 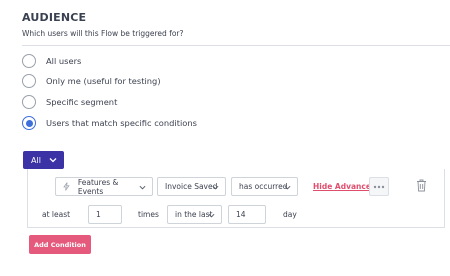 I want to click on event-dropdown: Invoice Saved, so click(x=191, y=186).